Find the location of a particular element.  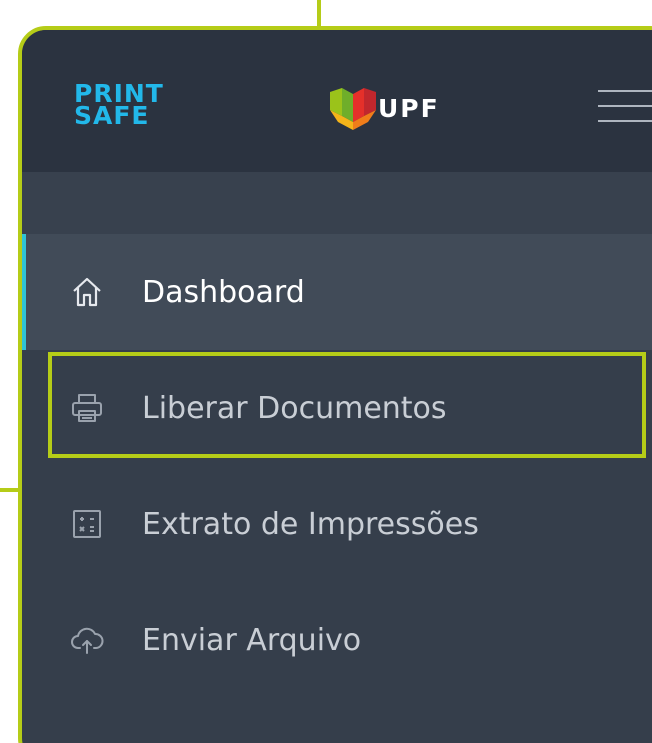

printer-icon is located at coordinates (87, 408).